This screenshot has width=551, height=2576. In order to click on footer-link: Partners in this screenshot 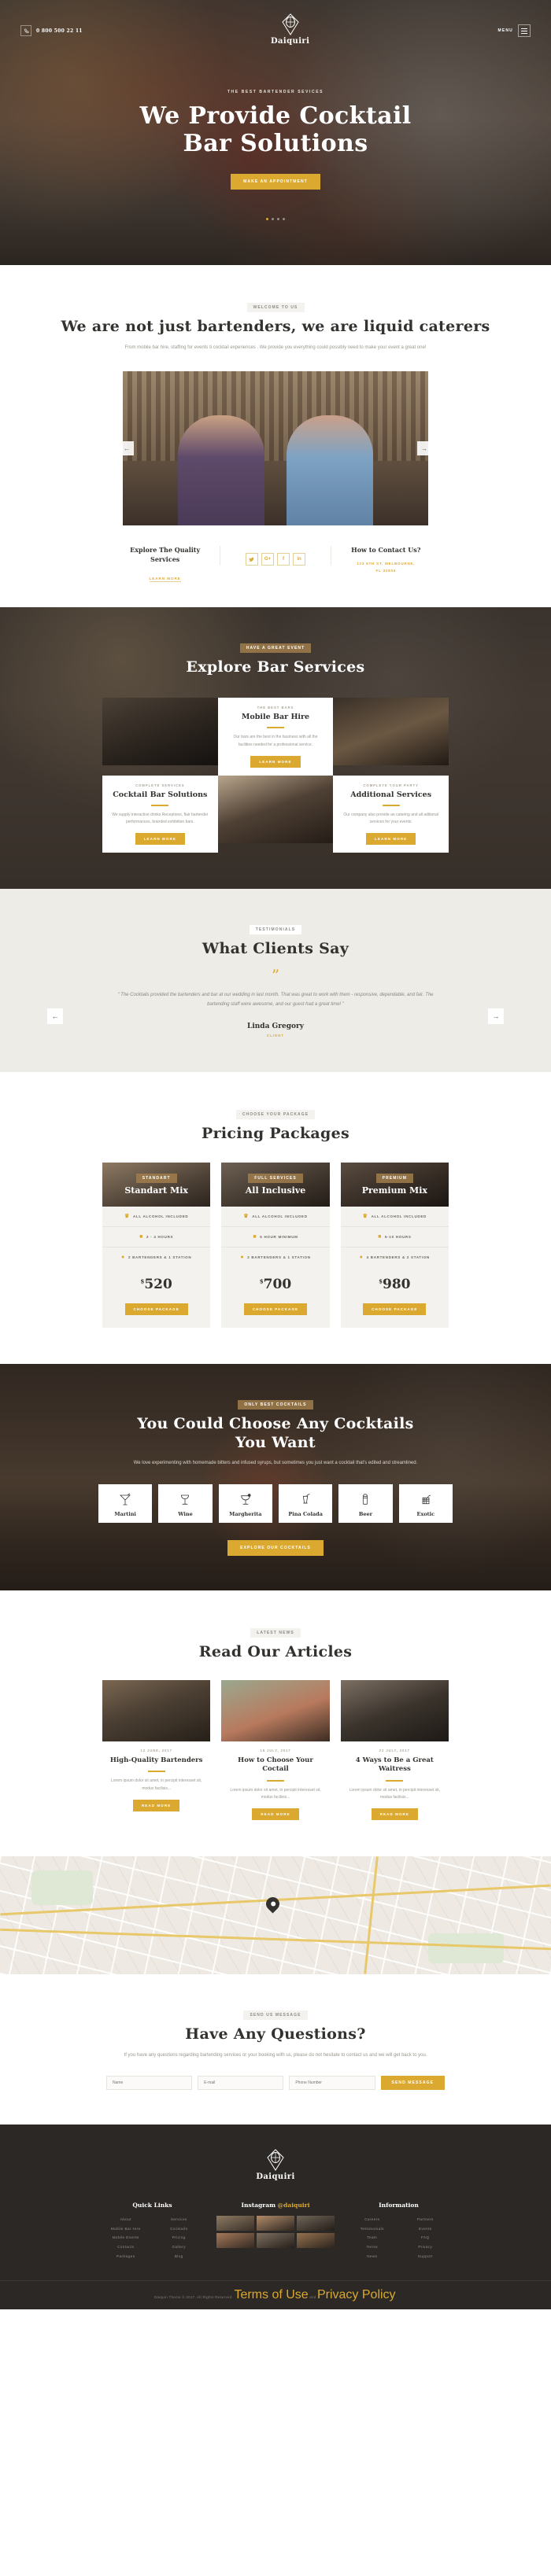, I will do `click(425, 2220)`.